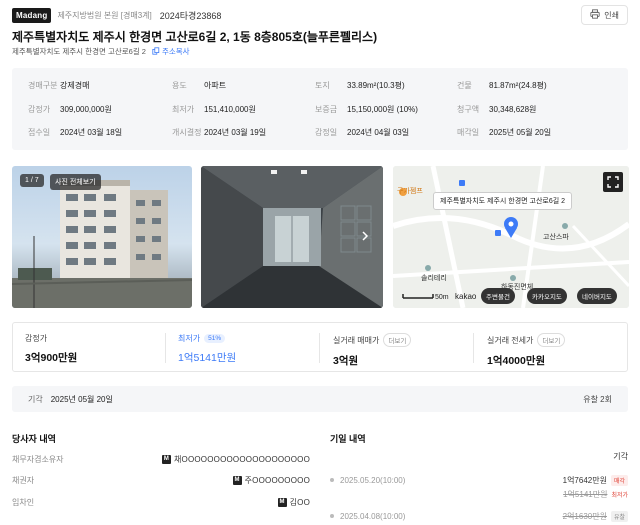  What do you see at coordinates (620, 456) in the screenshot?
I see `history-status: 기각` at bounding box center [620, 456].